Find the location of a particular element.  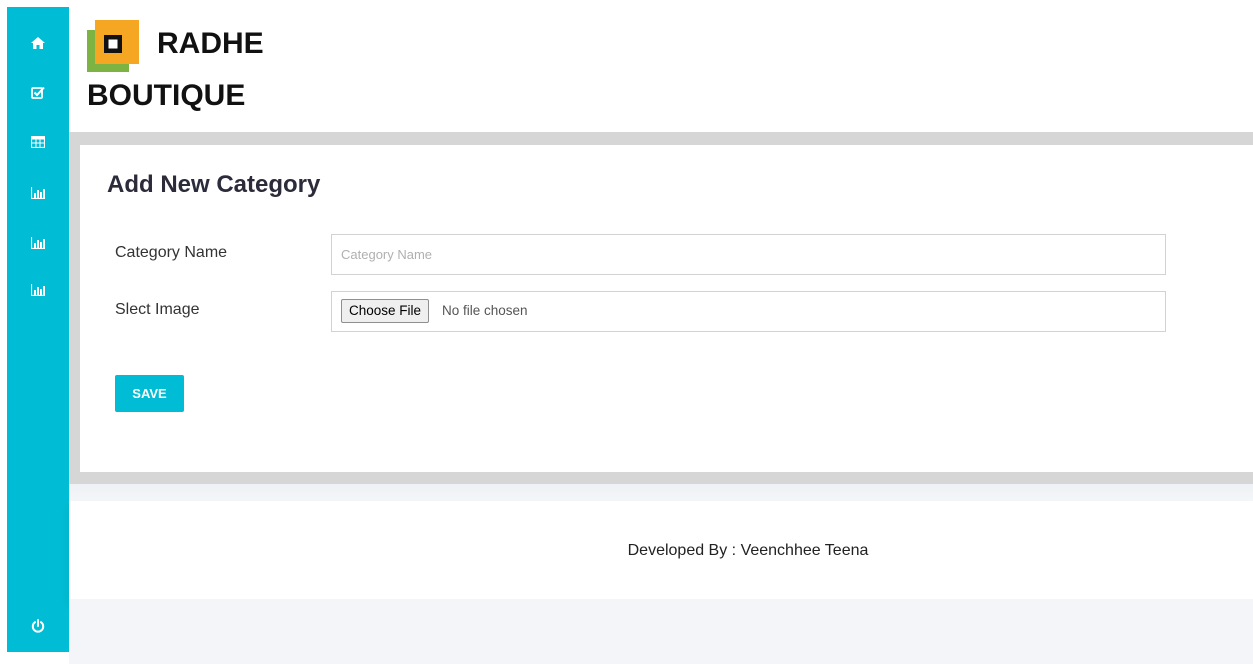

footer-credit: Developed By : Veenchhee Teena is located at coordinates (748, 550).